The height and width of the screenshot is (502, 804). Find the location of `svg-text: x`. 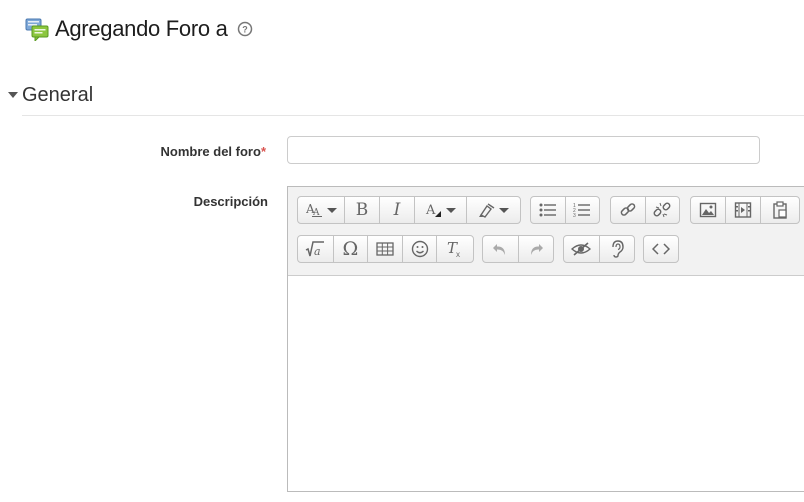

svg-text: x is located at coordinates (458, 254).